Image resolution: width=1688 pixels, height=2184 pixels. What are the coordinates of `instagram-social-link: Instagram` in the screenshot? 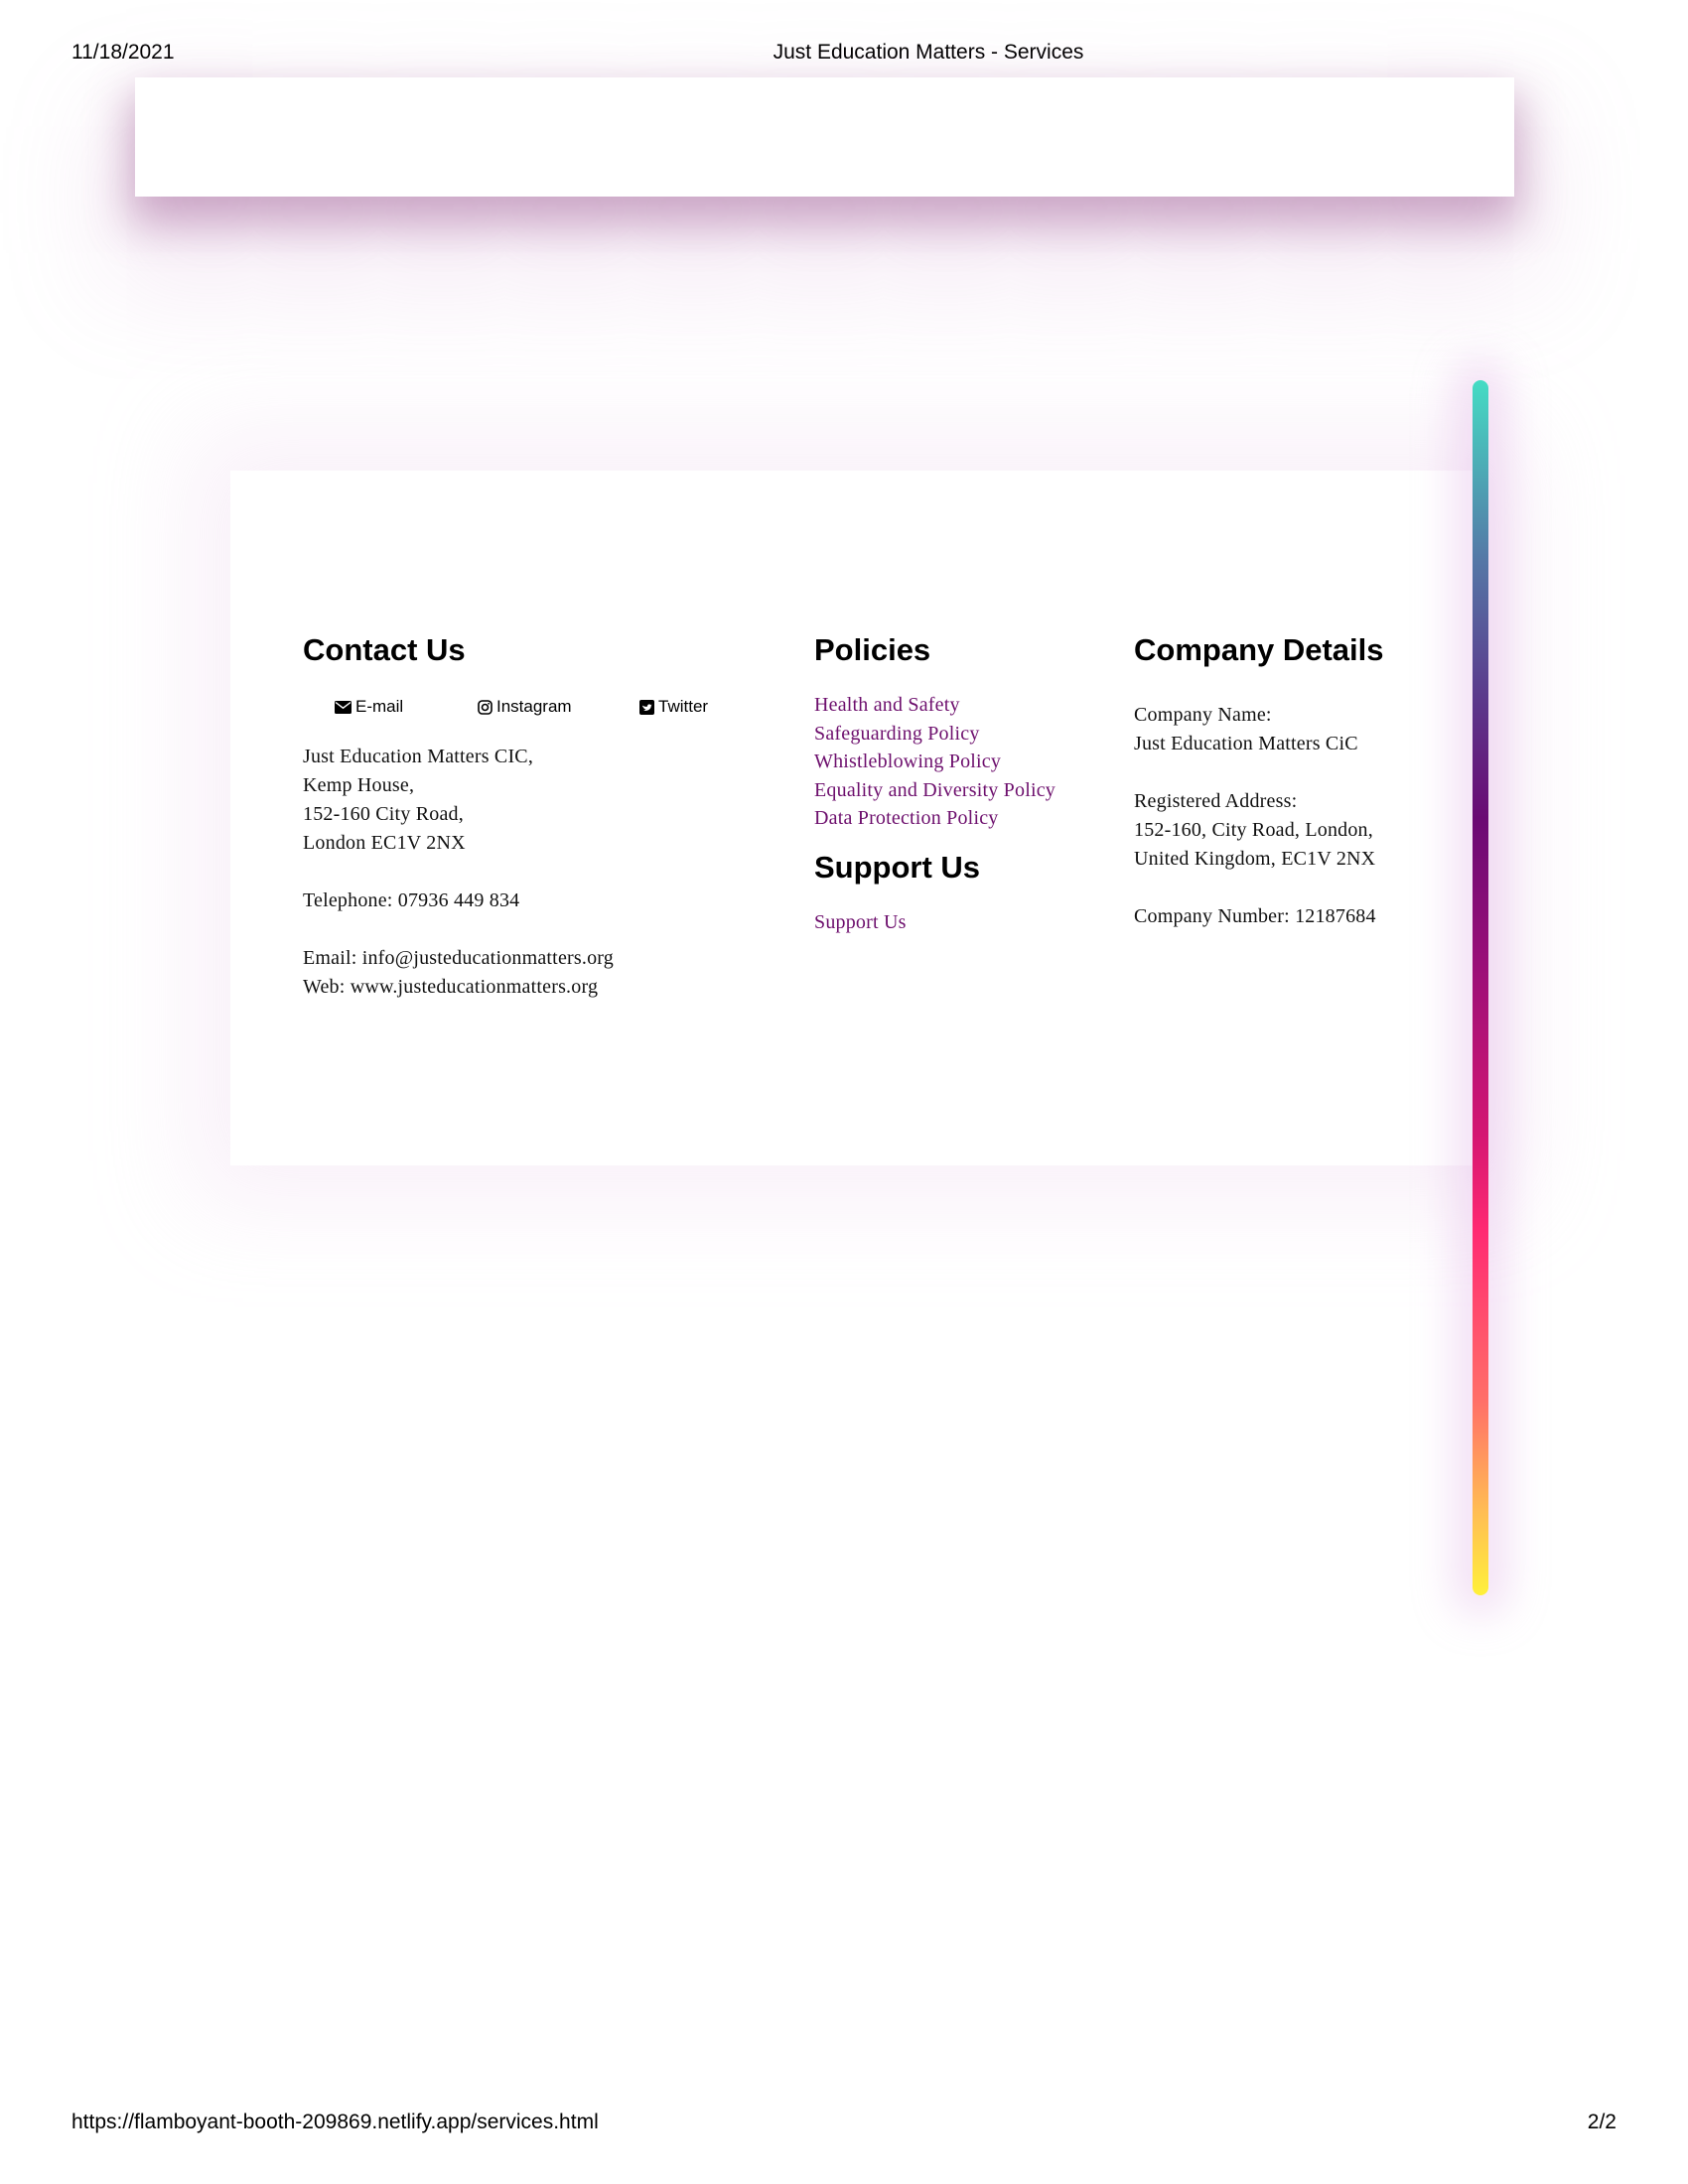 It's located at (525, 707).